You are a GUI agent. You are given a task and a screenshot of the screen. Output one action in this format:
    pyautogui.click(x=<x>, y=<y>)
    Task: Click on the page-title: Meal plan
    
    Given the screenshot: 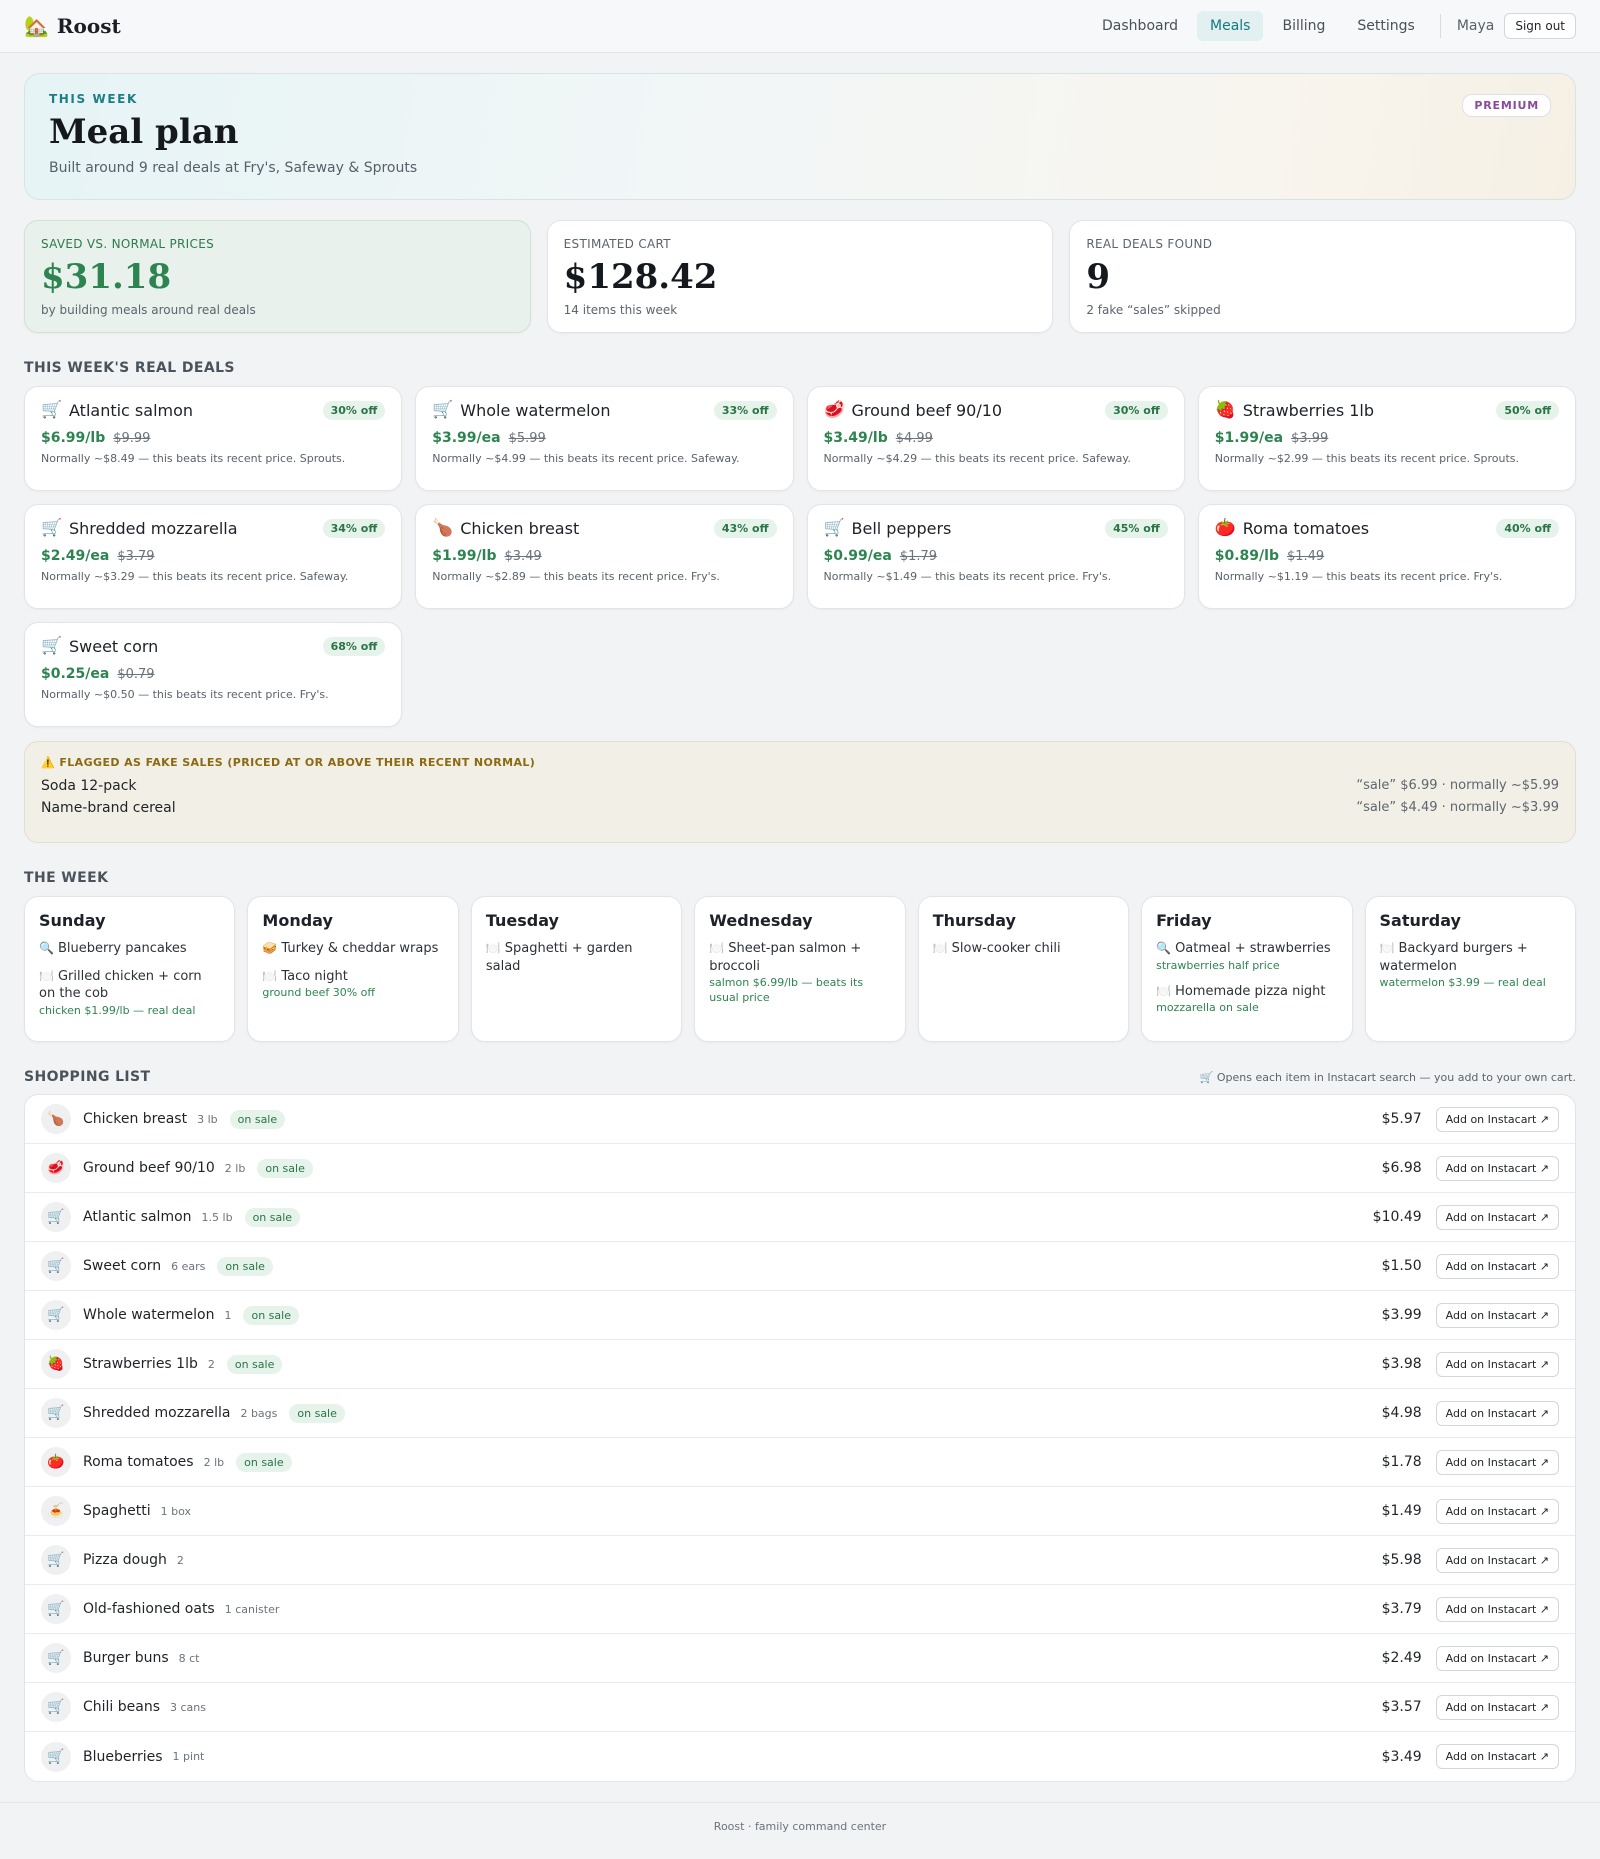 What is the action you would take?
    pyautogui.click(x=144, y=132)
    